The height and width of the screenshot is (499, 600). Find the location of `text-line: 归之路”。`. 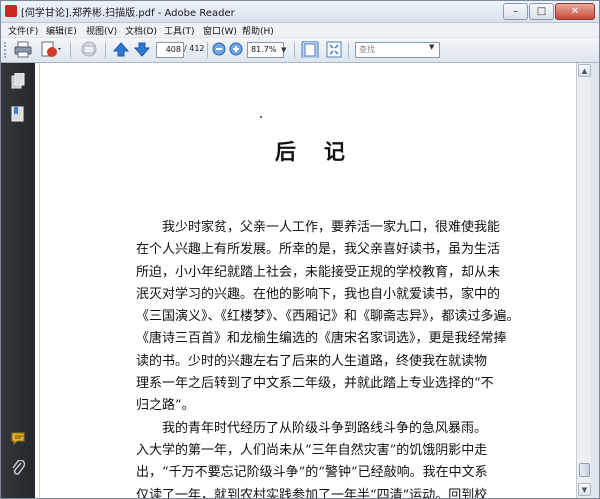

text-line: 归之路”。 is located at coordinates (165, 406).